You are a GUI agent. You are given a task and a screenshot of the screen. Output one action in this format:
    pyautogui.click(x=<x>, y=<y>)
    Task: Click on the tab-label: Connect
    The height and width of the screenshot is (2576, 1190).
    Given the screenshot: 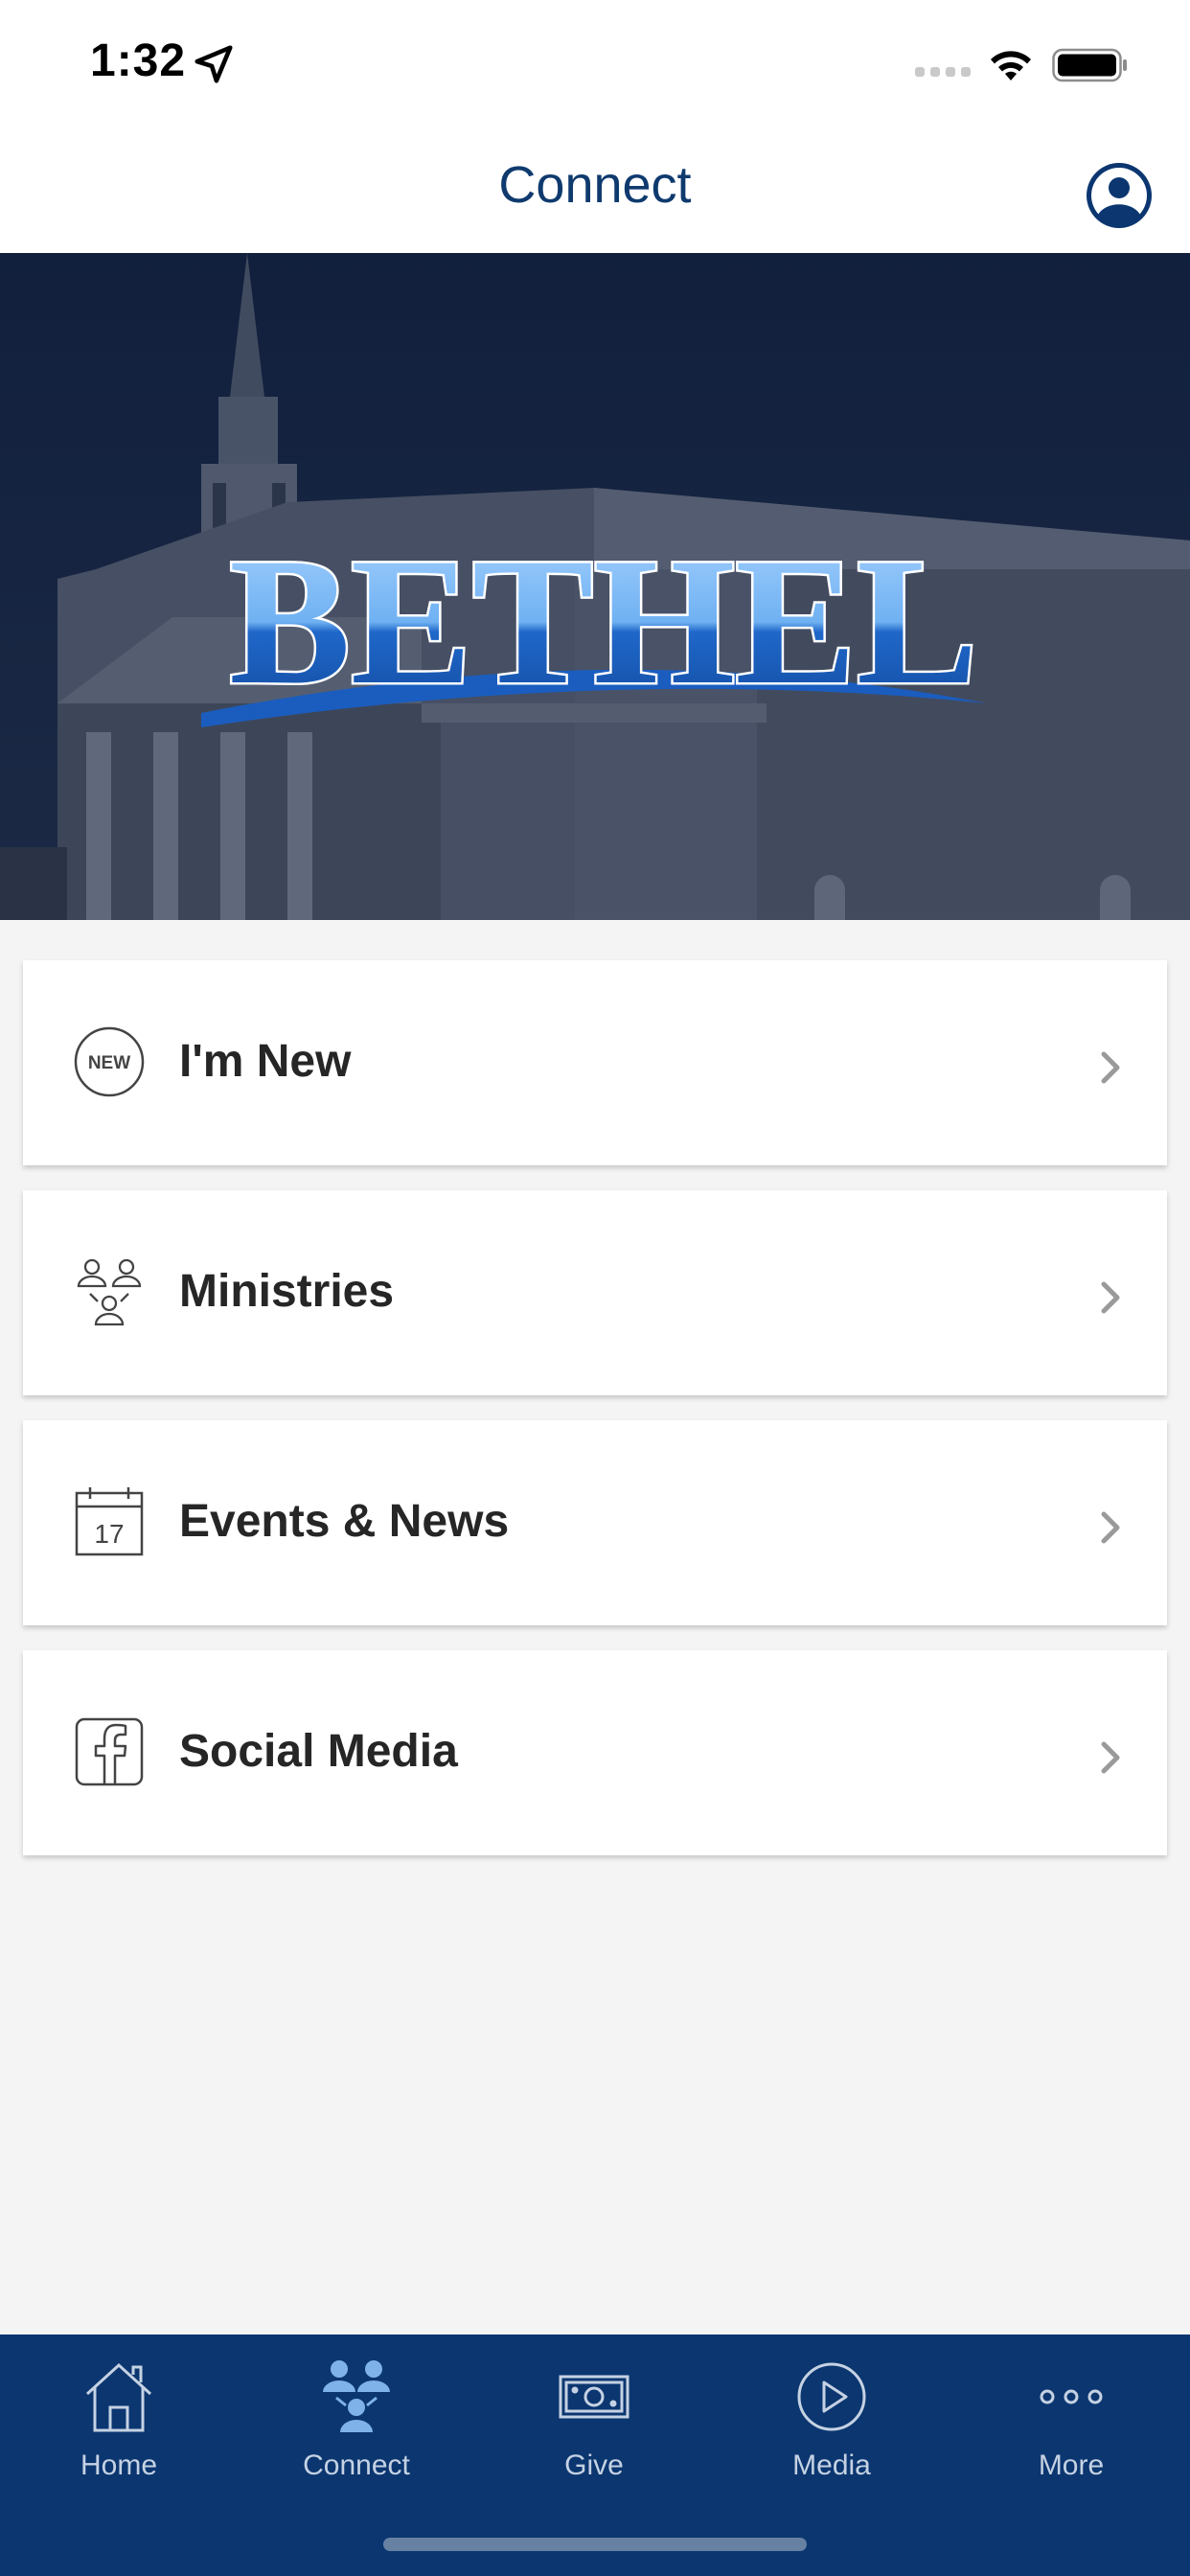 What is the action you would take?
    pyautogui.click(x=357, y=2465)
    